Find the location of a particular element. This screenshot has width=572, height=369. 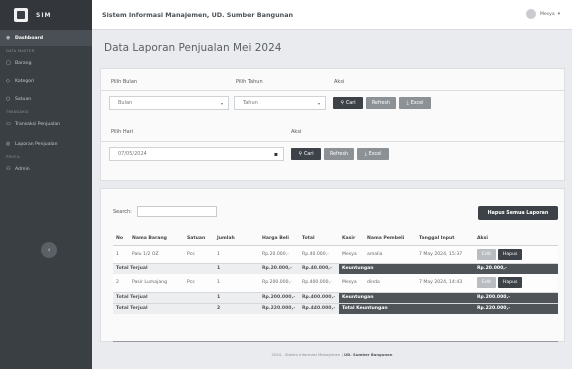

keuntungan-value: Rp.200.000,- is located at coordinates (516, 297).